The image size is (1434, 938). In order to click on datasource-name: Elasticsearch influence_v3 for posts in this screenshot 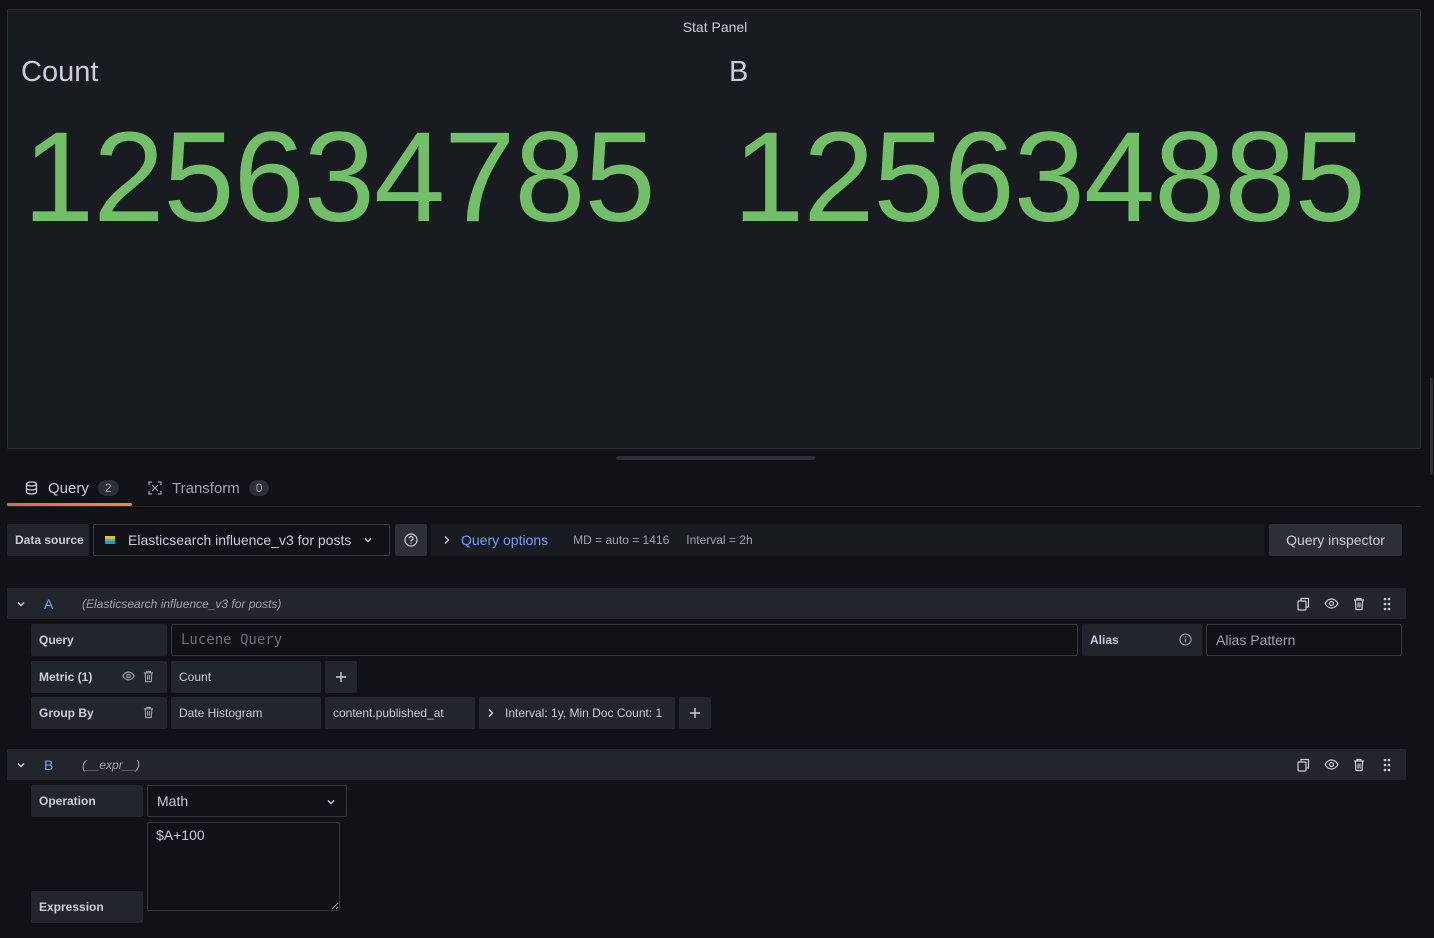, I will do `click(240, 540)`.